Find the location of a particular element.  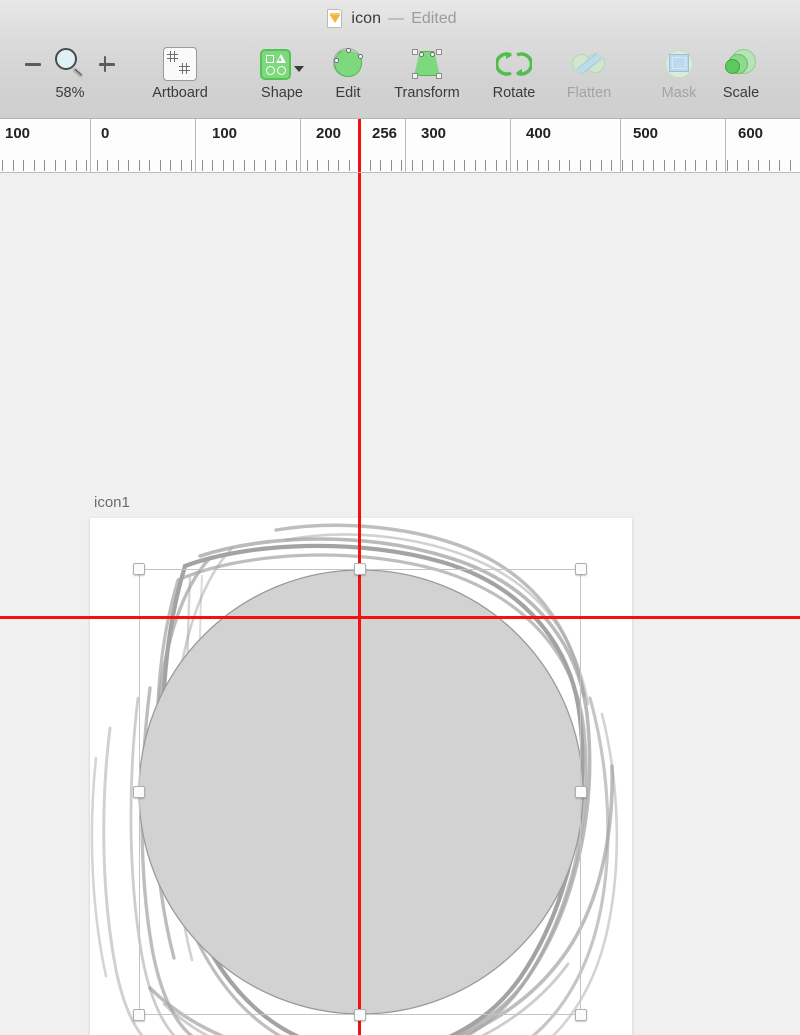

window-titlebar: icon — Edited is located at coordinates (400, 19).